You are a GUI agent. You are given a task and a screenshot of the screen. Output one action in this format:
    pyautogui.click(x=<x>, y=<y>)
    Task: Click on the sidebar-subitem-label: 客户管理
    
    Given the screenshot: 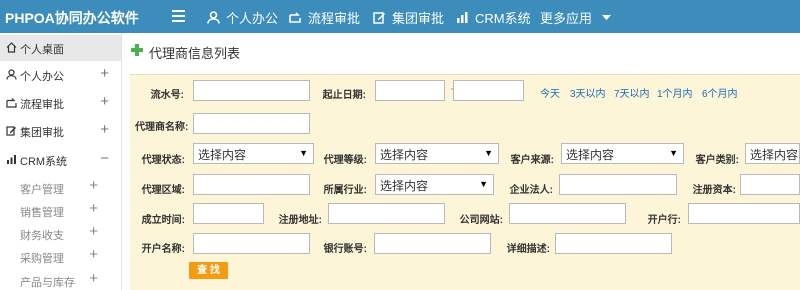 What is the action you would take?
    pyautogui.click(x=42, y=190)
    